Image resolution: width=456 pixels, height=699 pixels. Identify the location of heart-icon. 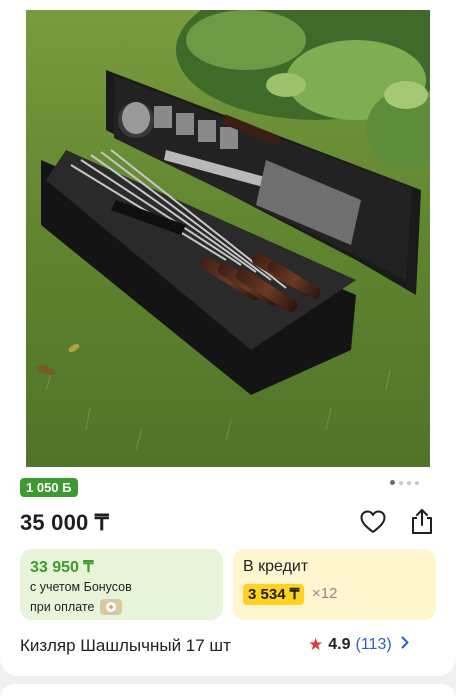
(373, 521).